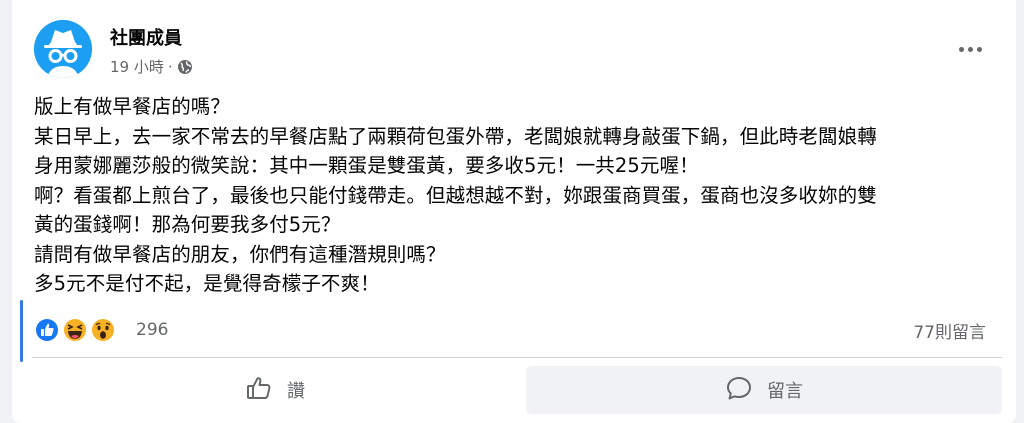 The width and height of the screenshot is (1024, 423). Describe the element at coordinates (259, 390) in the screenshot. I see `thumbs-up-icon` at that location.